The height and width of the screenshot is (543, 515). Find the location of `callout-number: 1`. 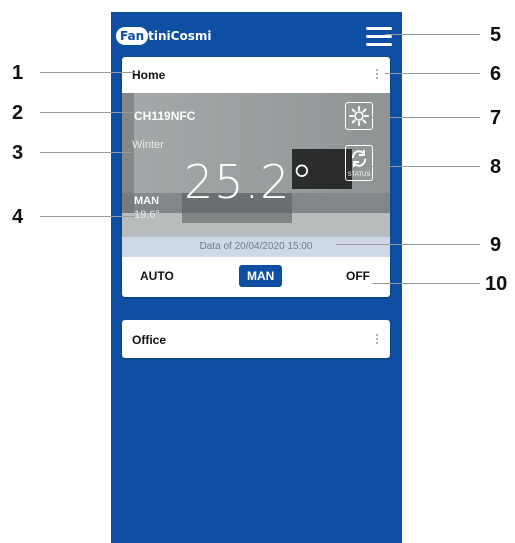

callout-number: 1 is located at coordinates (18, 73).